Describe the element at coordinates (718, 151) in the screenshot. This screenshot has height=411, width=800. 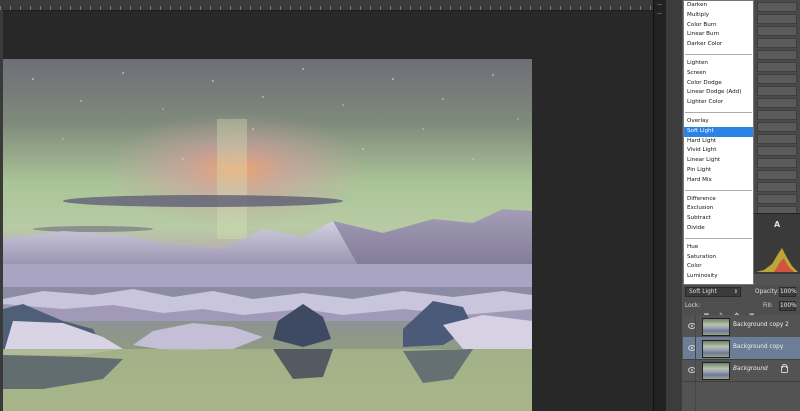
I see `blend-mode-item: Vivid Light` at that location.